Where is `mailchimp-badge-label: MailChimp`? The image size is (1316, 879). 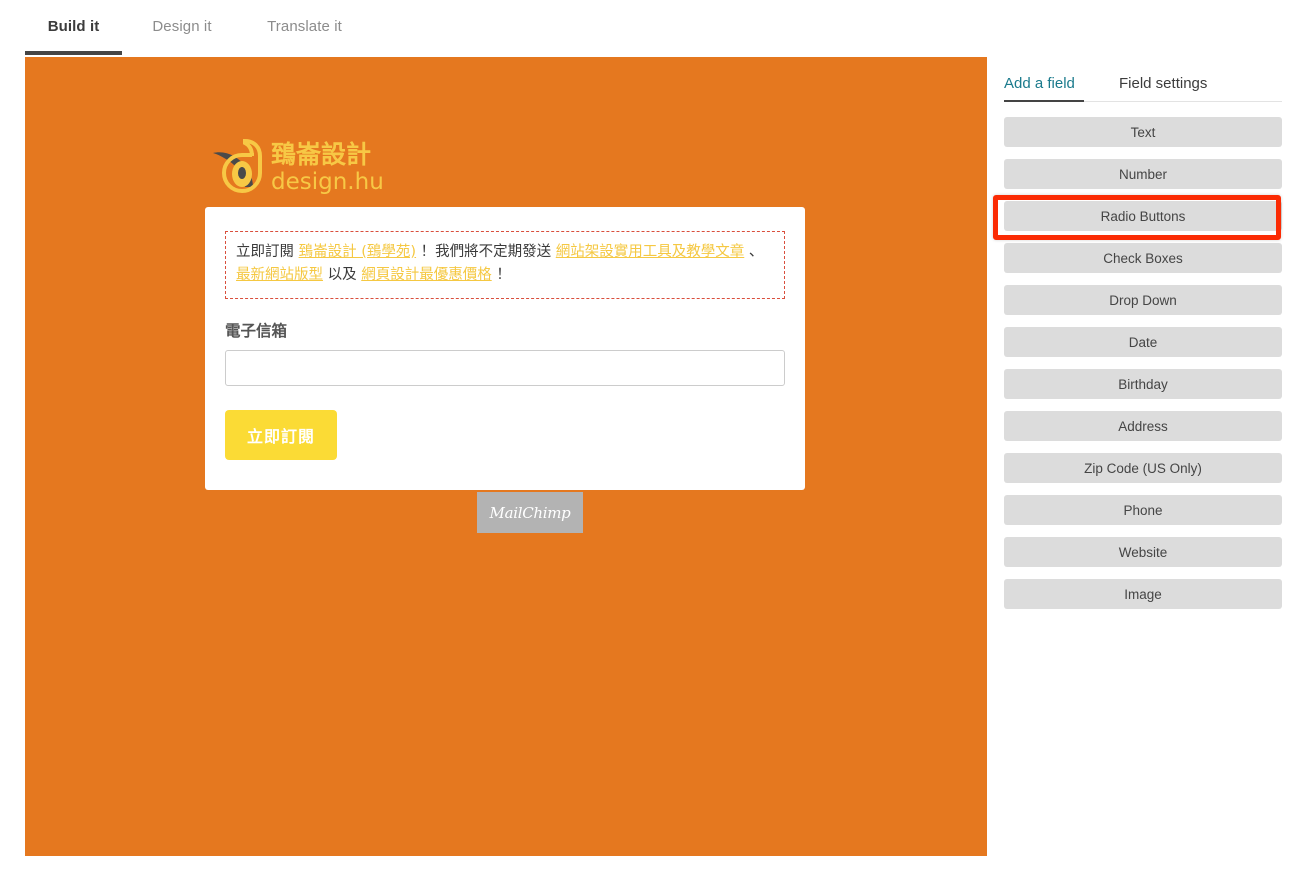
mailchimp-badge-label: MailChimp is located at coordinates (530, 512).